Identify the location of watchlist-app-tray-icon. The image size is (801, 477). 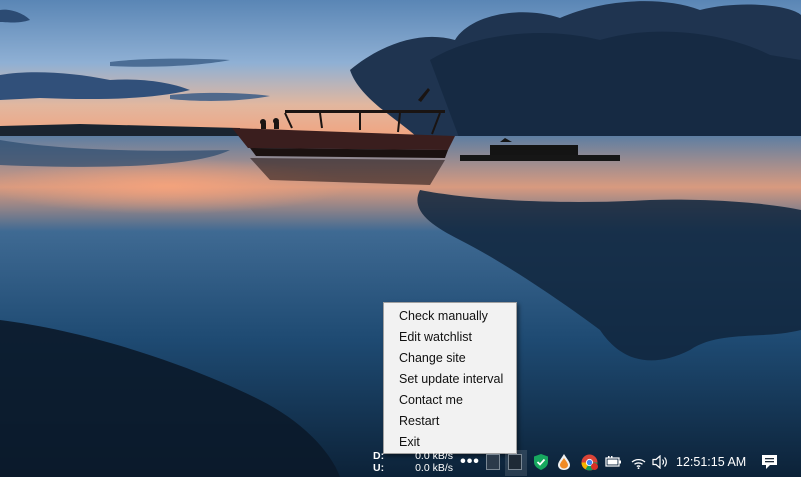
(515, 462).